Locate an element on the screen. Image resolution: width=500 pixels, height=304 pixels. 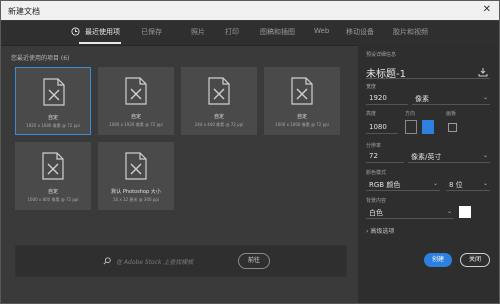
bit-depth-select: 8 位 ⌄ is located at coordinates (468, 184).